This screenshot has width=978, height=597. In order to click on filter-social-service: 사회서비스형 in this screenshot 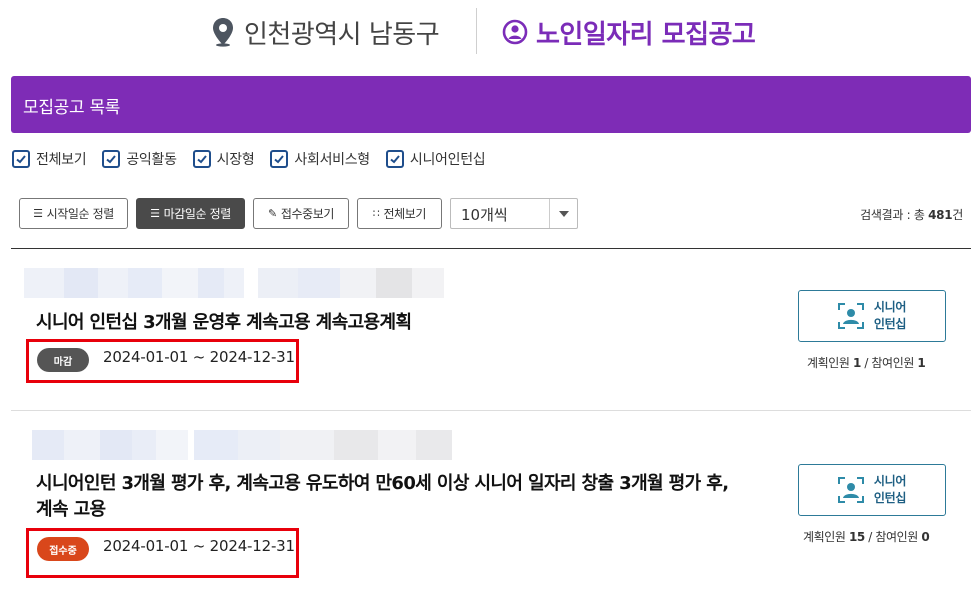, I will do `click(320, 159)`.